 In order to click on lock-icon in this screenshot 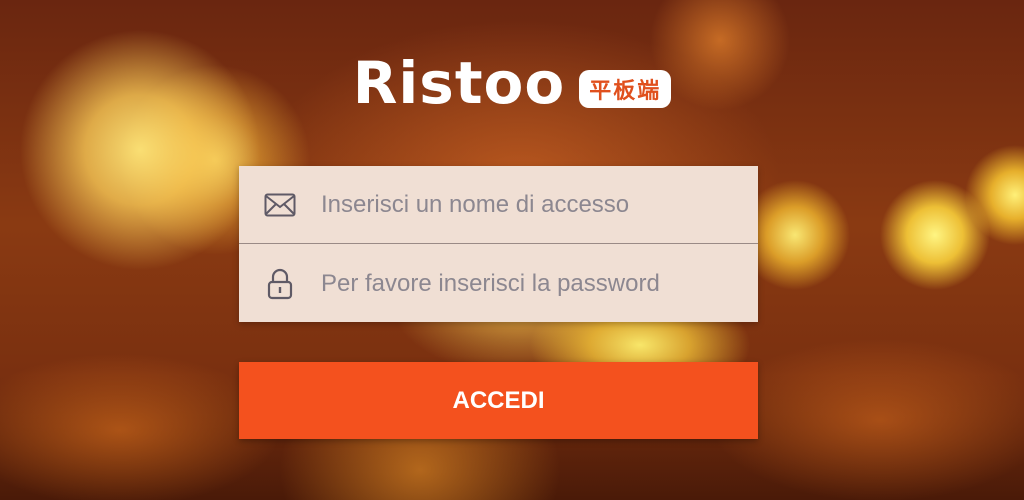, I will do `click(280, 284)`.